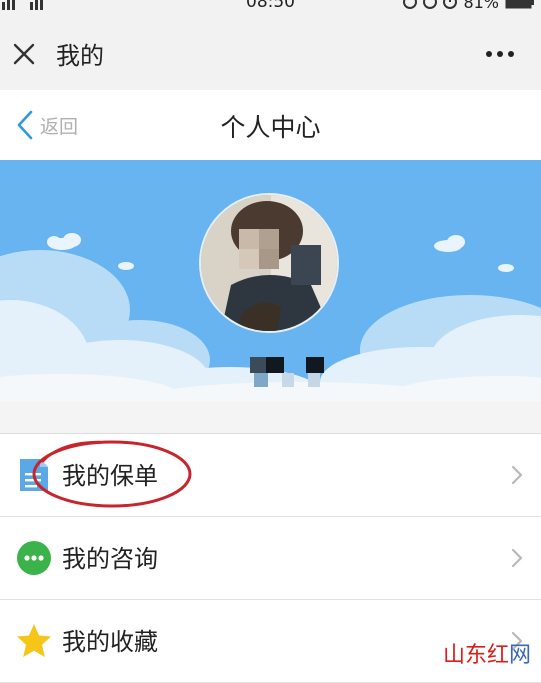 The image size is (541, 683). What do you see at coordinates (270, 418) in the screenshot?
I see `section-divider` at bounding box center [270, 418].